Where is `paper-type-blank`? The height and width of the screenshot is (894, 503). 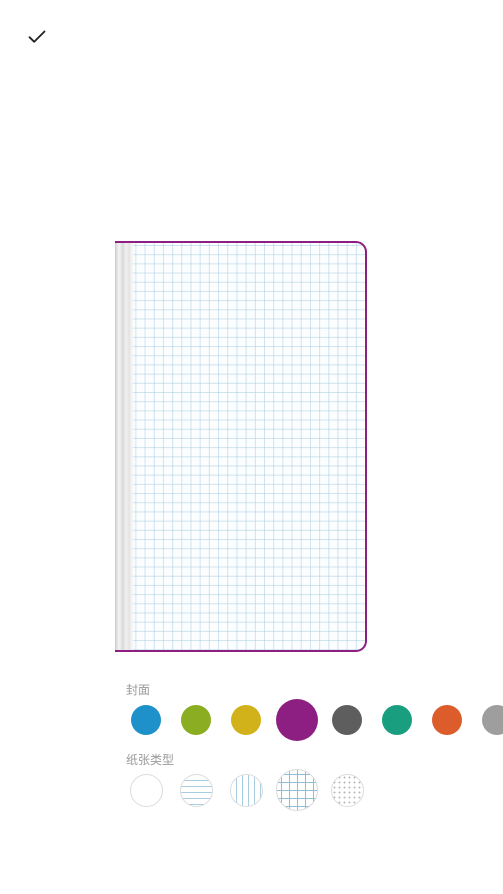
paper-type-blank is located at coordinates (146, 790).